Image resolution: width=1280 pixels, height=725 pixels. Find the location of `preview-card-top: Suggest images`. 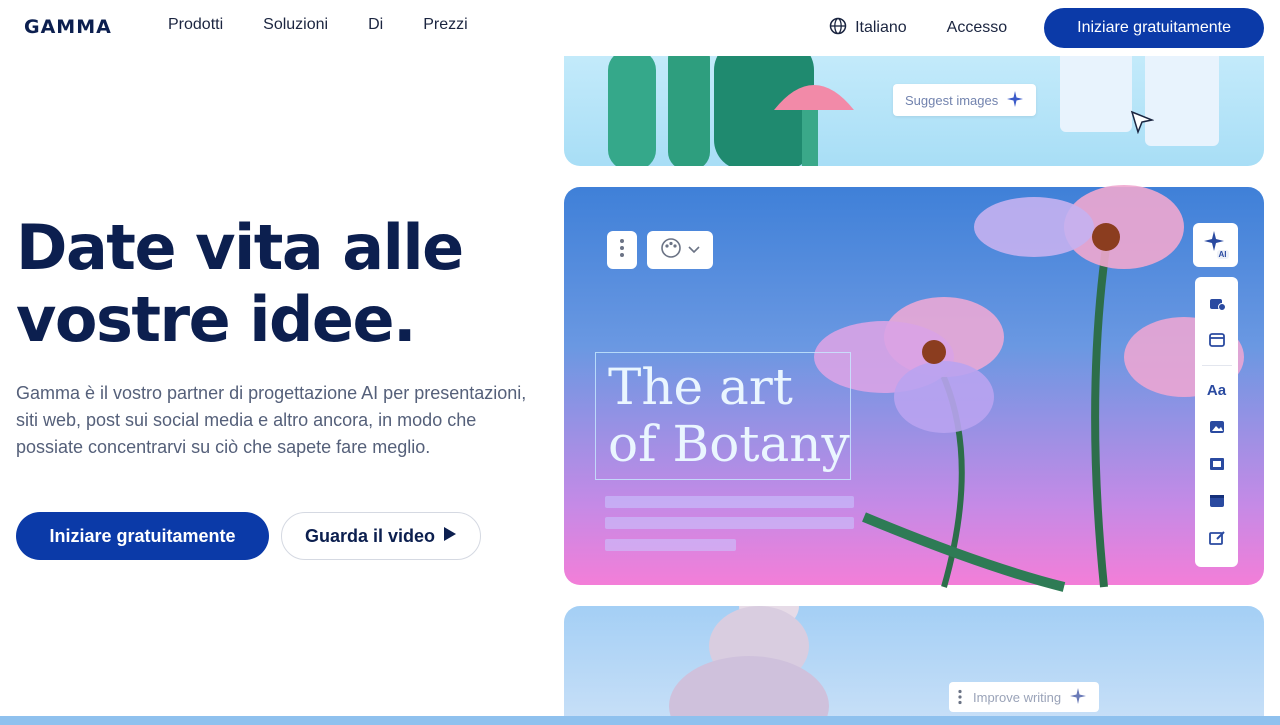

preview-card-top: Suggest images is located at coordinates (914, 103).